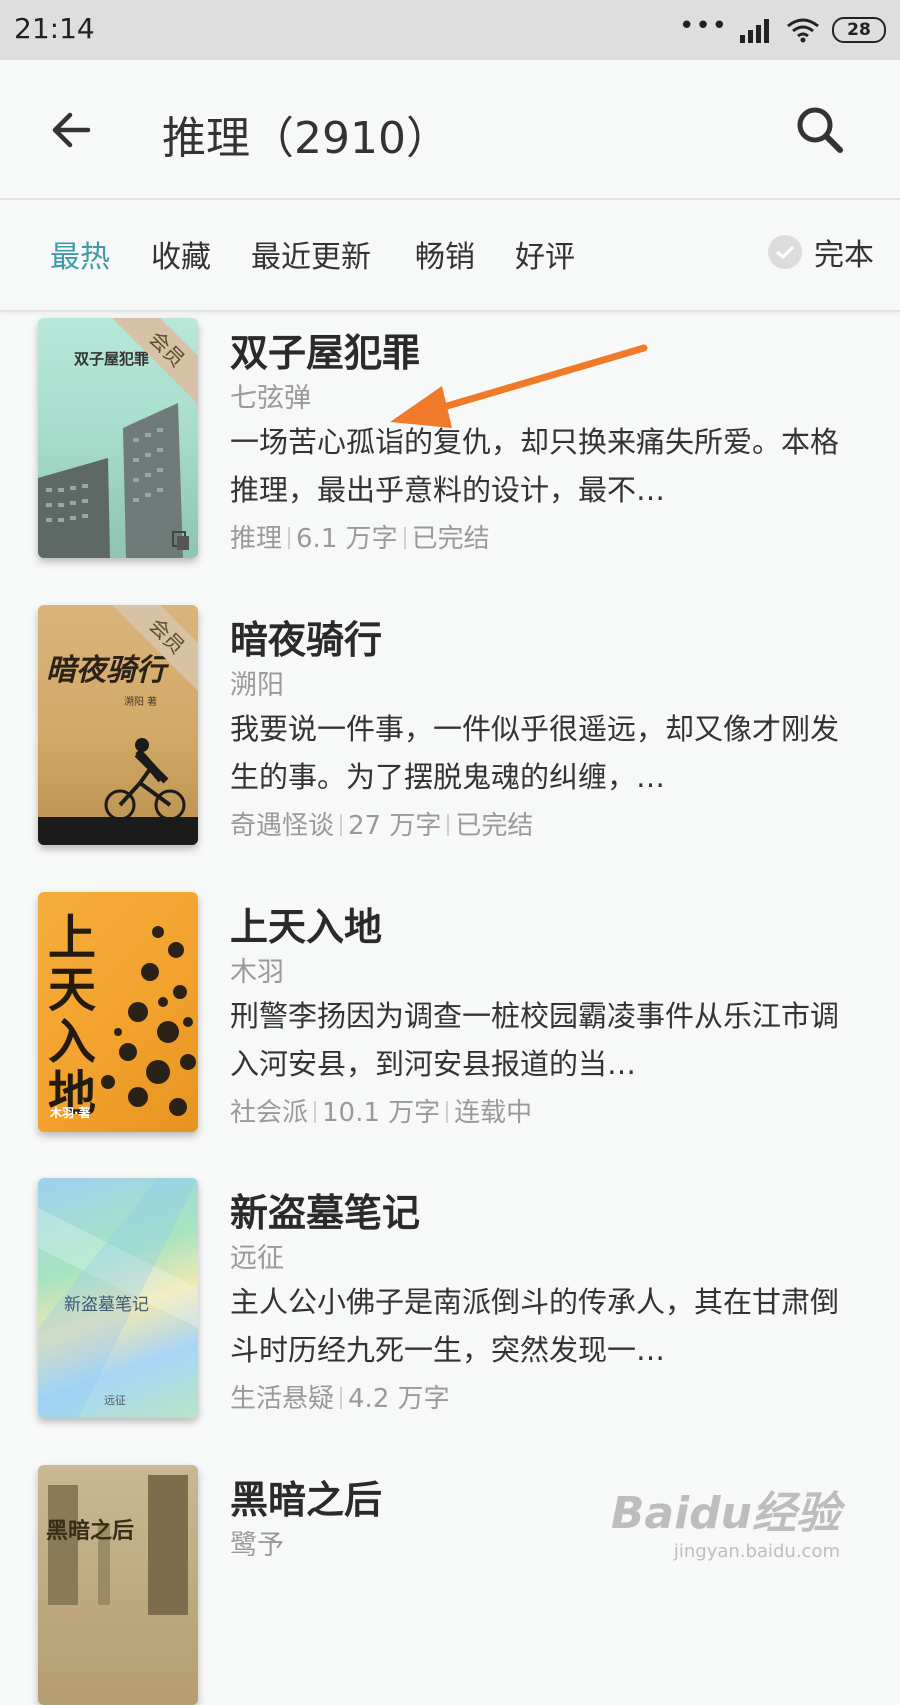 The image size is (900, 1705). What do you see at coordinates (70, 1113) in the screenshot?
I see `cover-author: 木羽·著` at bounding box center [70, 1113].